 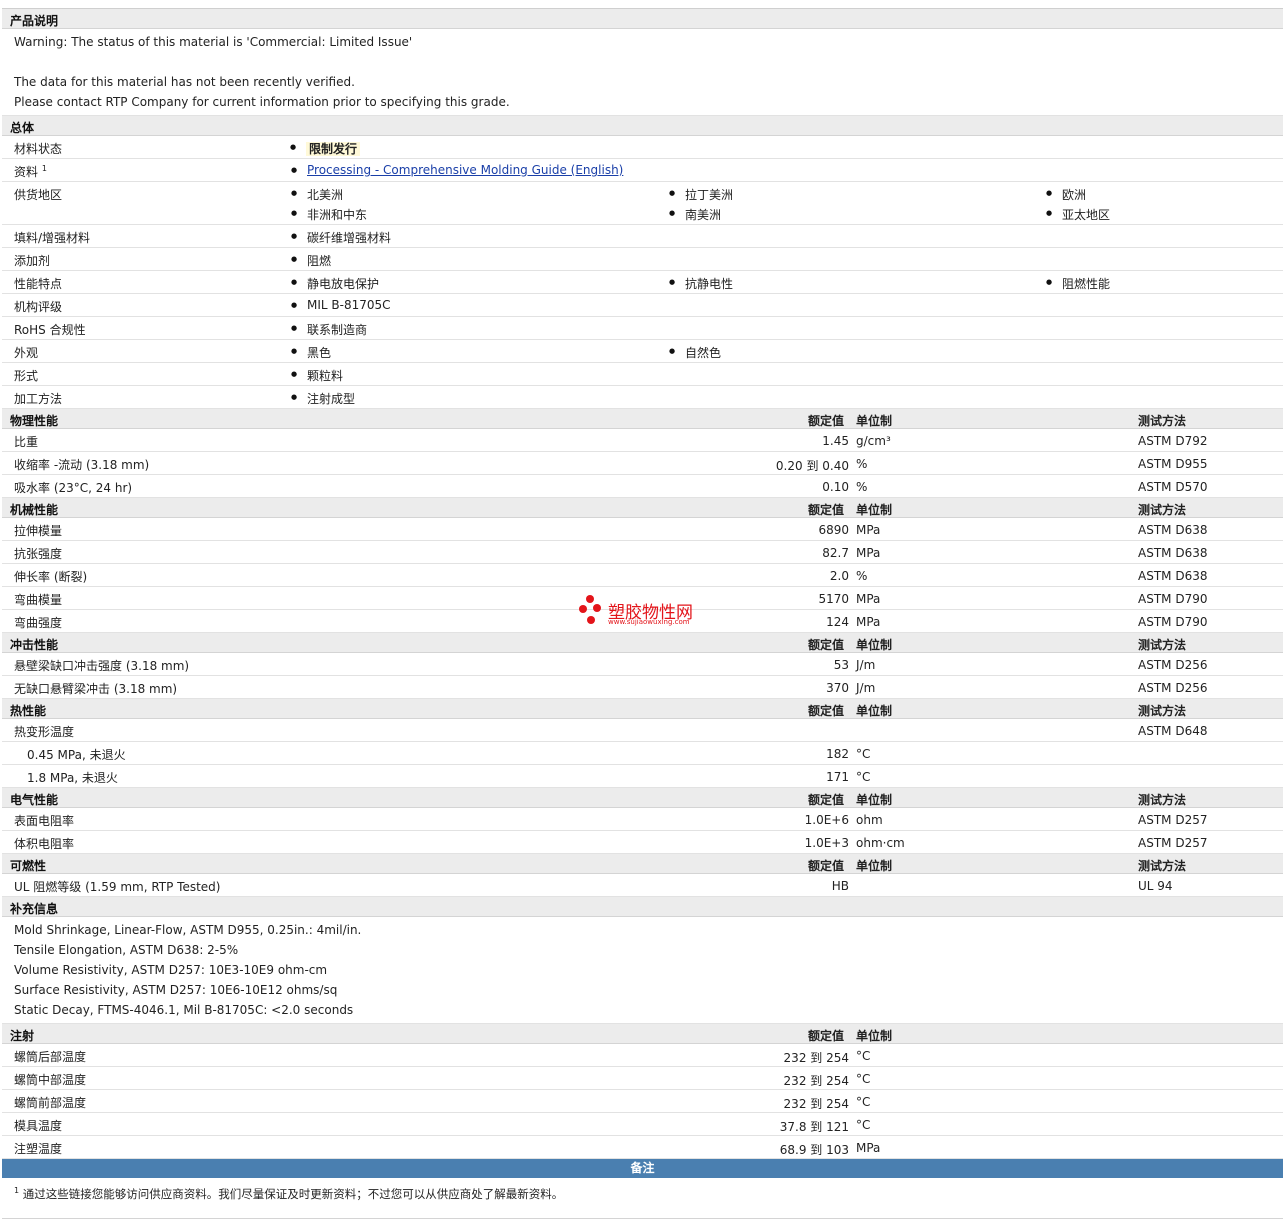 What do you see at coordinates (642, 203) in the screenshot?
I see `general-row: 供货地区 北美洲 拉丁美洲 欧洲 非洲和中东 南美洲 亚太地区` at bounding box center [642, 203].